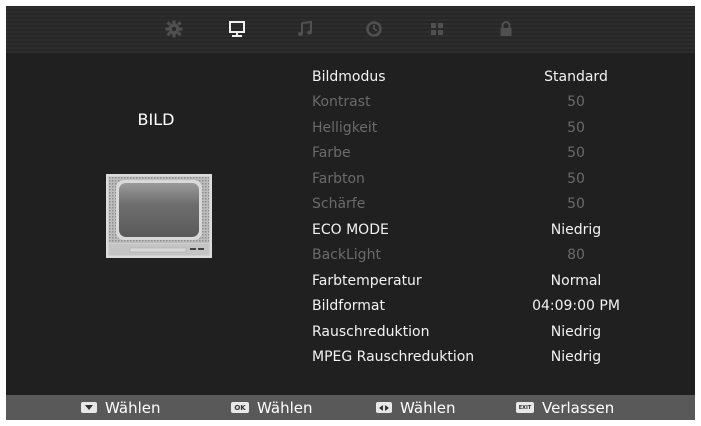 The image size is (701, 426). I want to click on gear-icon, so click(174, 29).